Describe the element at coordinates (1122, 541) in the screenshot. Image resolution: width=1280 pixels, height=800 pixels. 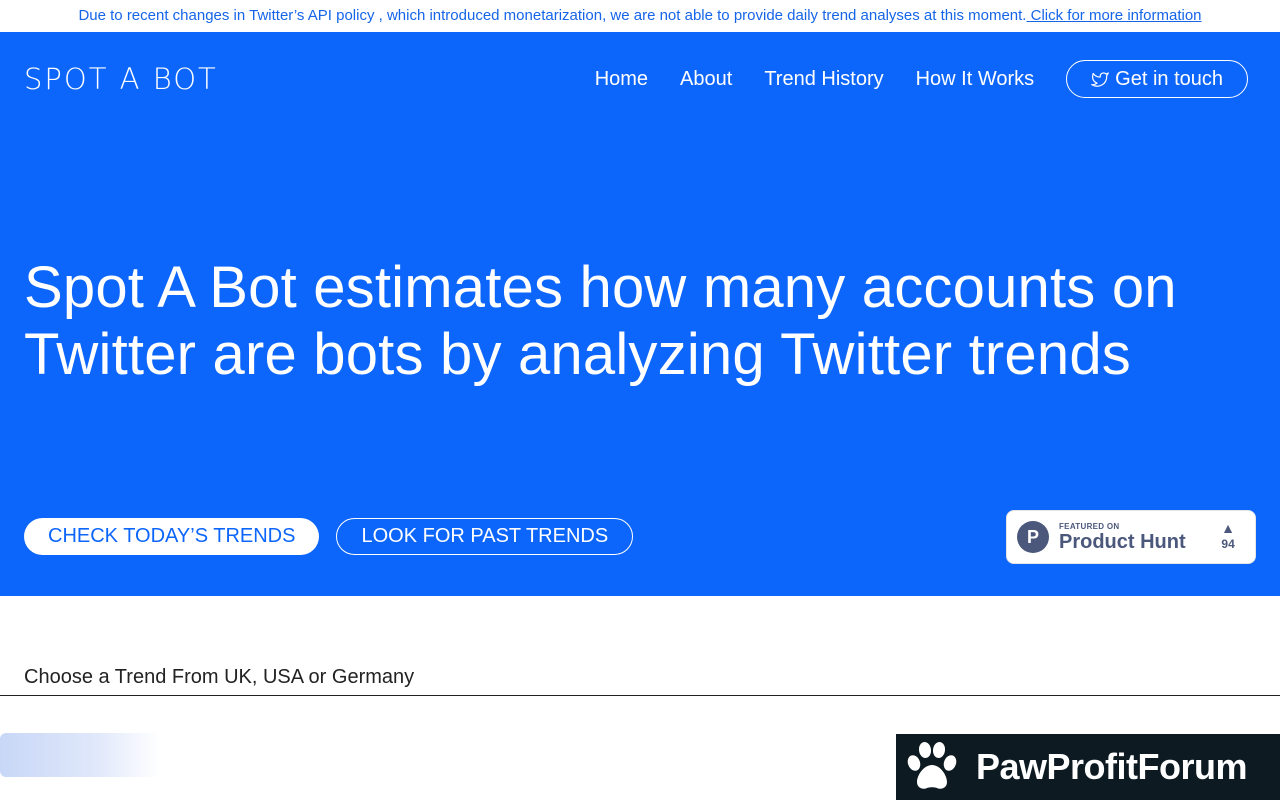
I see `product-hunt-name: Product Hunt` at that location.